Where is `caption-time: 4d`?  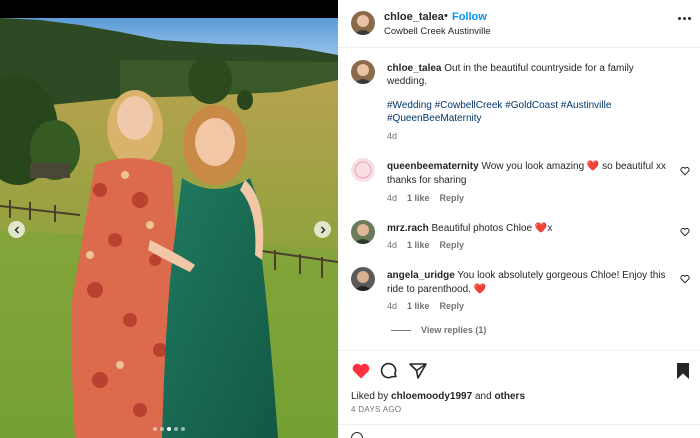 caption-time: 4d is located at coordinates (392, 136).